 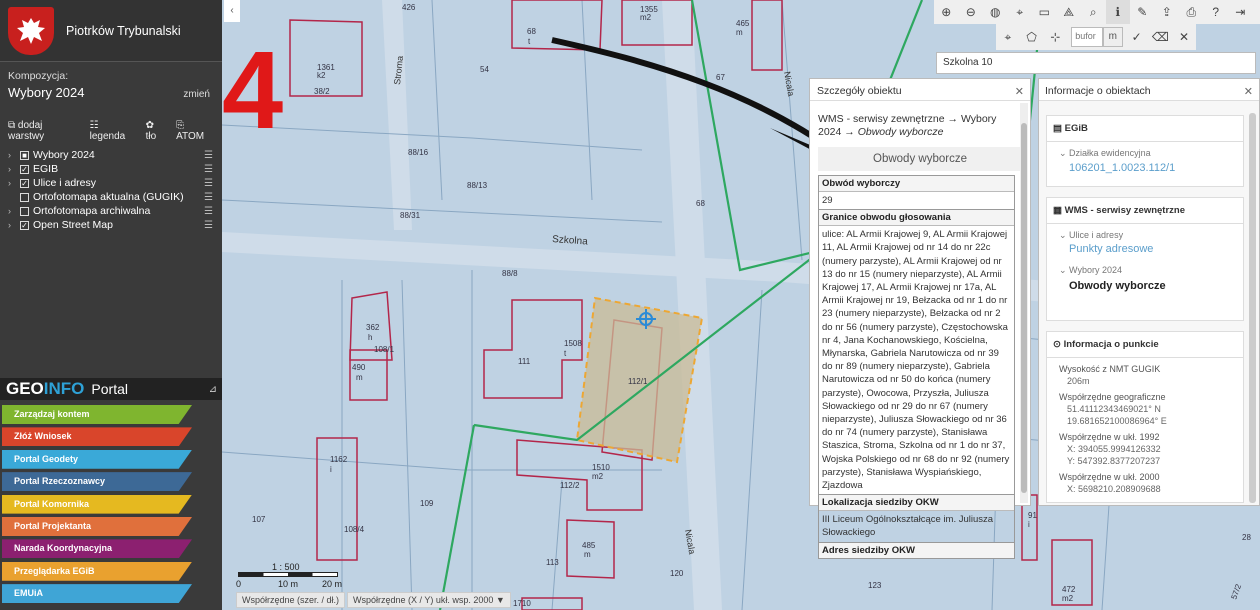 What do you see at coordinates (44, 131) in the screenshot?
I see `add-layers-button: ⧉ dodaj warstwy` at bounding box center [44, 131].